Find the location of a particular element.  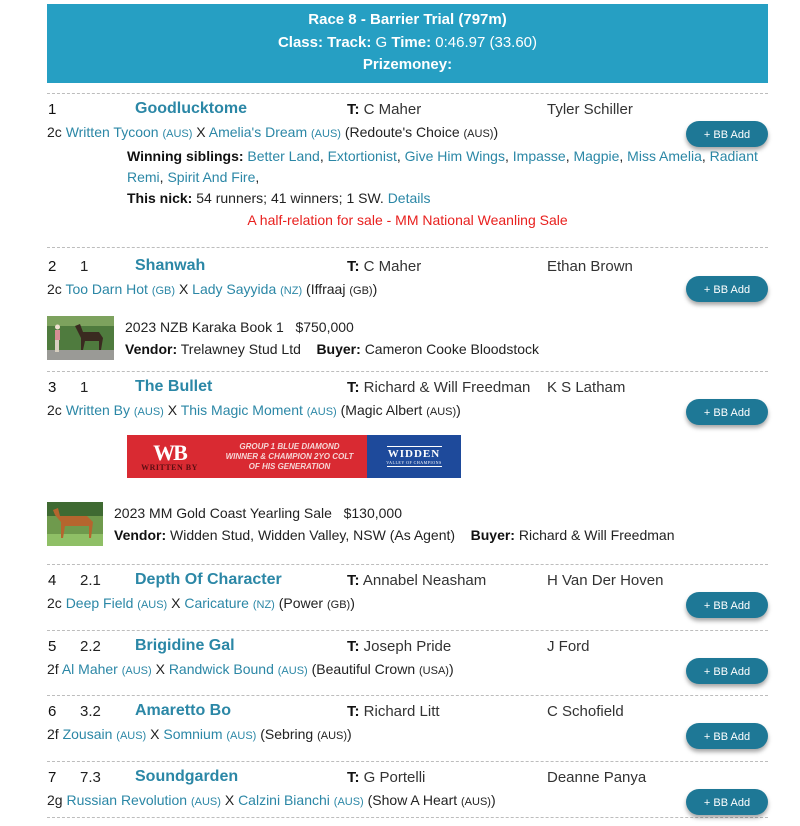

finish-position: 1 is located at coordinates (52, 109).